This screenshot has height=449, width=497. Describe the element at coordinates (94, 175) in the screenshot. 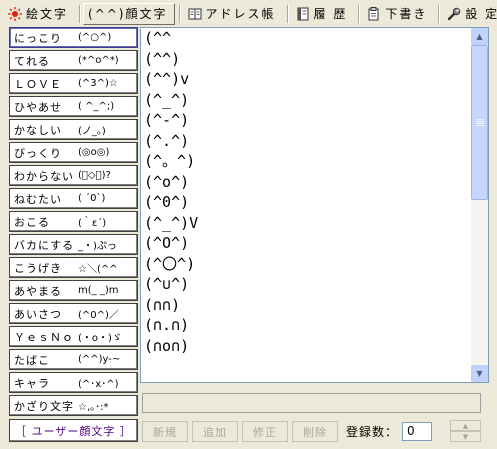

I see `category-face: (゚◇゚)?` at that location.